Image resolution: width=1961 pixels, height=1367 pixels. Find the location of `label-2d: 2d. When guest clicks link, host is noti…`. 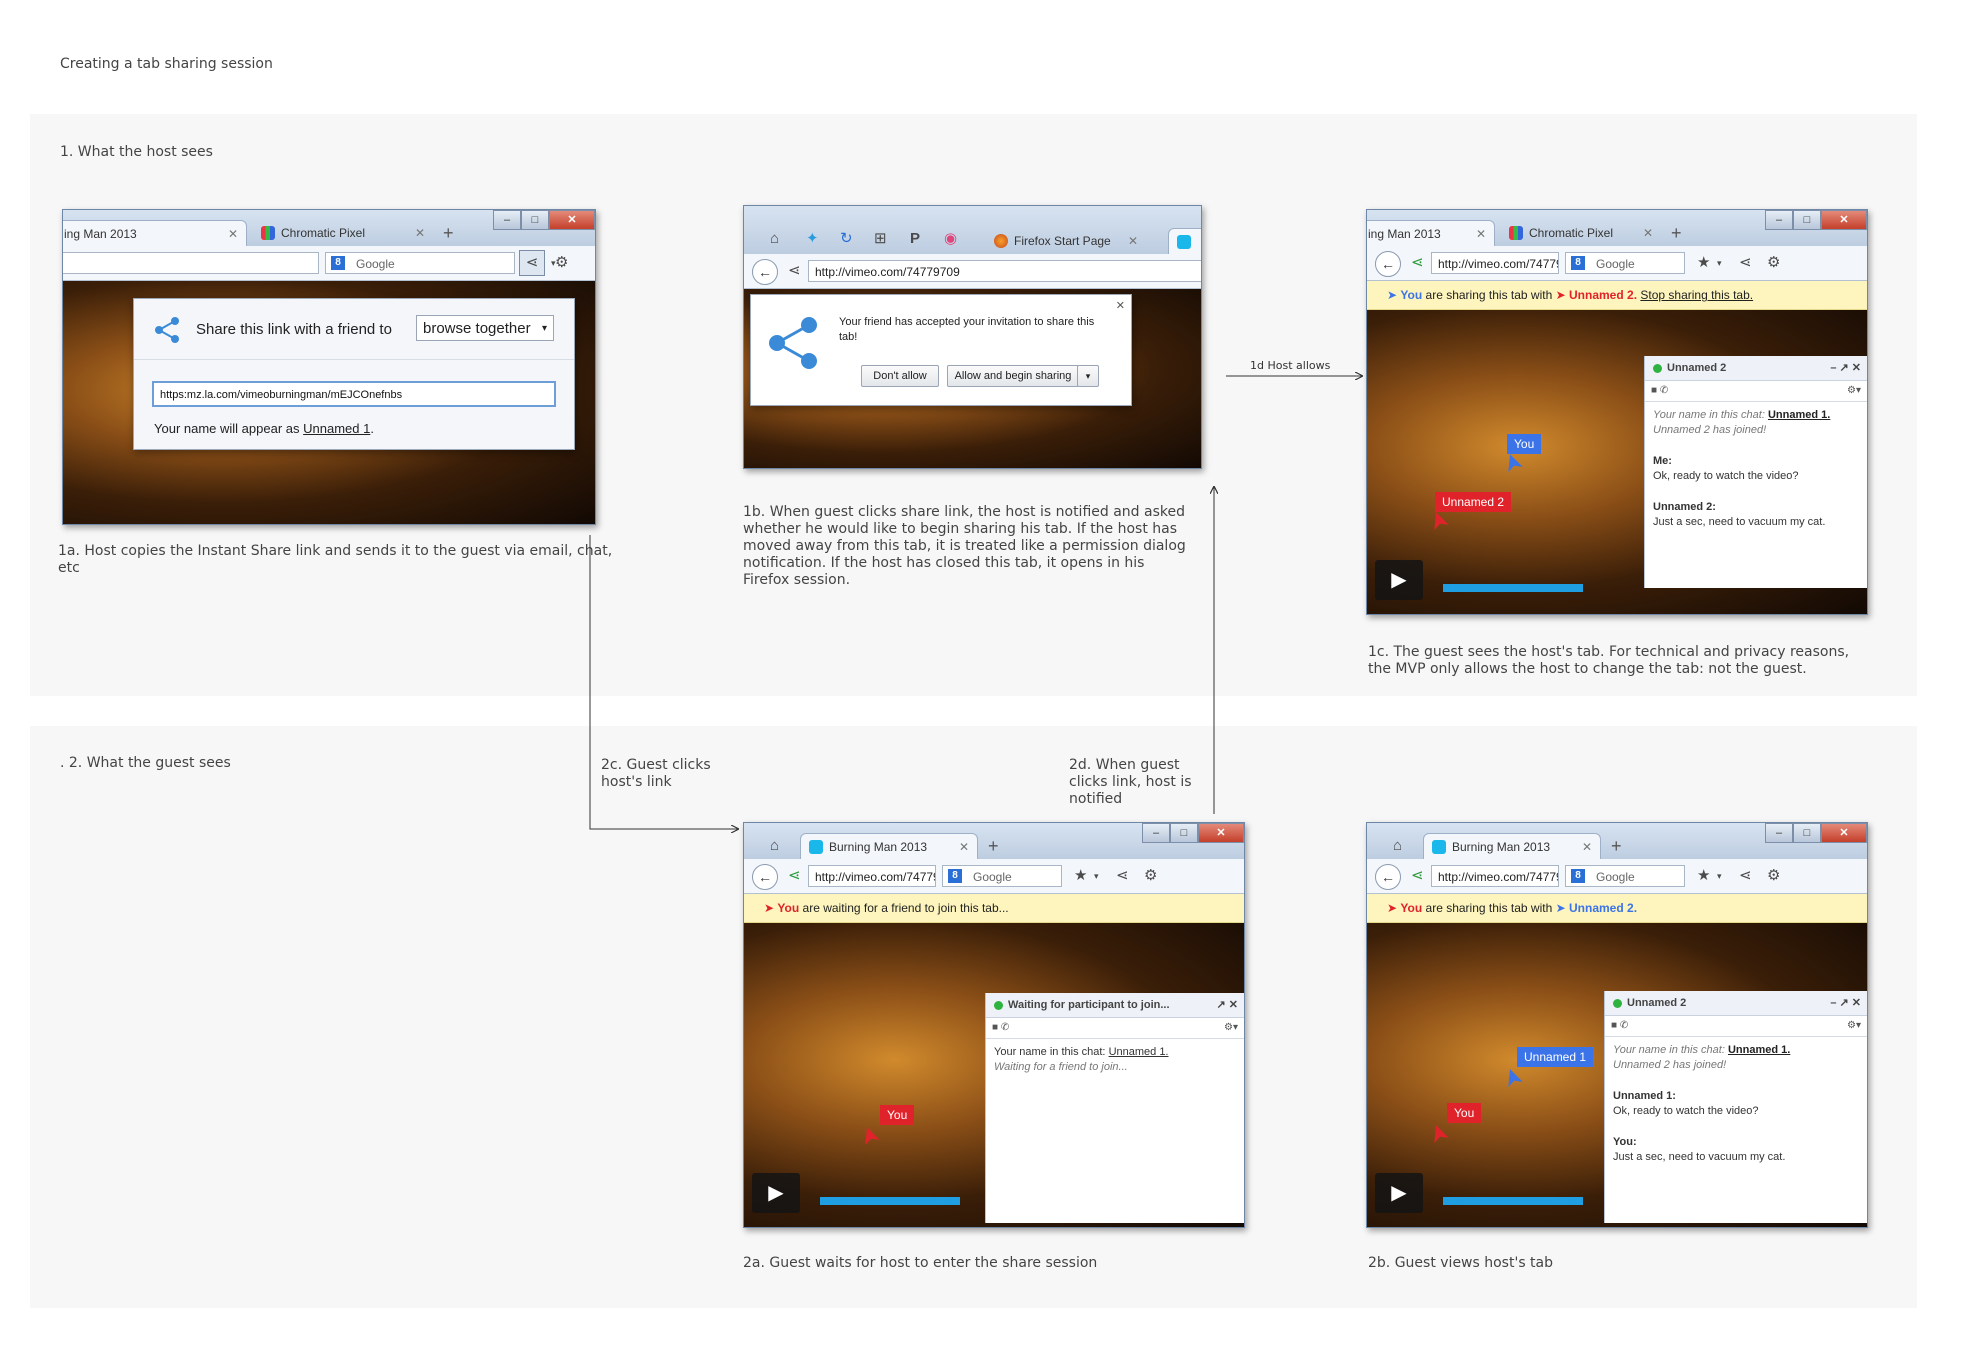

label-2d: 2d. When guest clicks link, host is noti… is located at coordinates (1130, 782).